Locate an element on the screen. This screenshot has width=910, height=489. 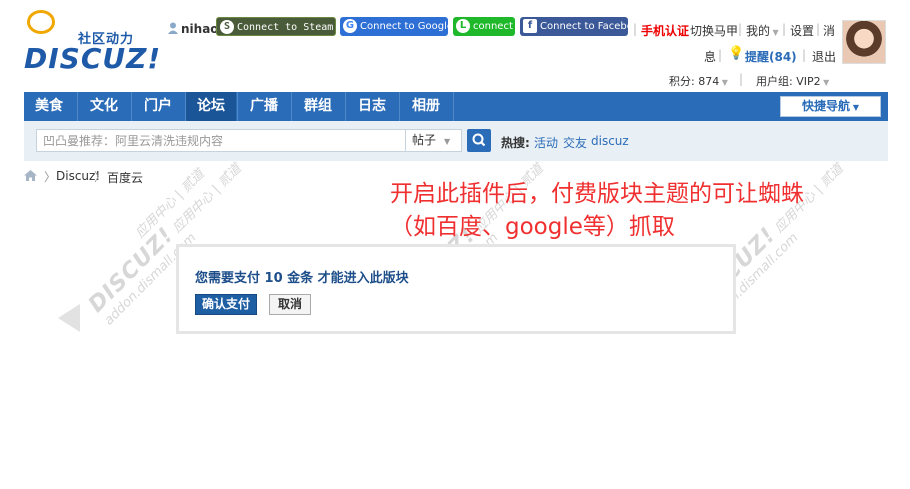
nav-item-groups: 群组 is located at coordinates (318, 106).